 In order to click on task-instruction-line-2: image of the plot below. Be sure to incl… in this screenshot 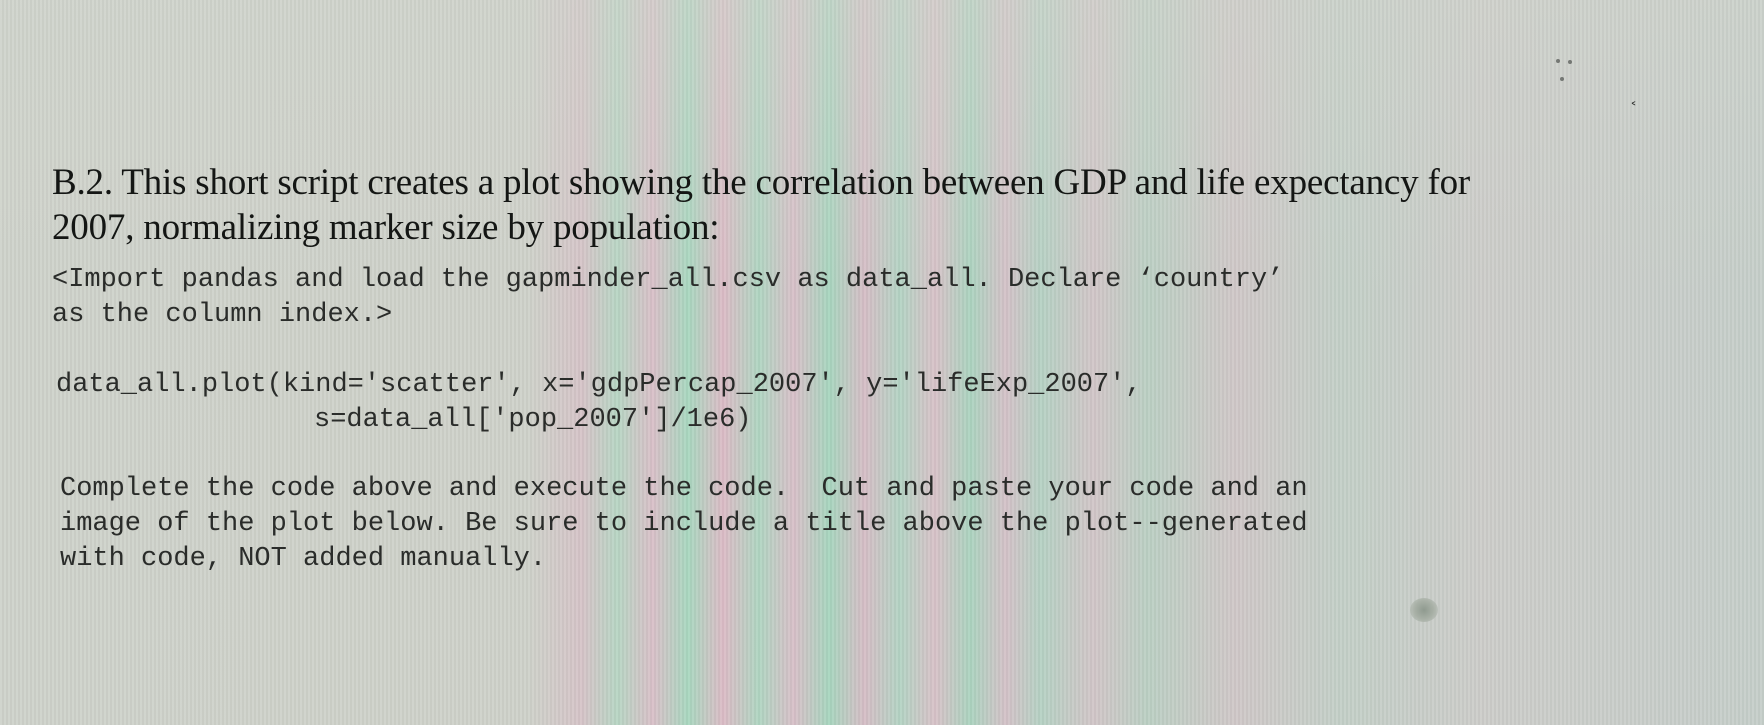, I will do `click(684, 524)`.